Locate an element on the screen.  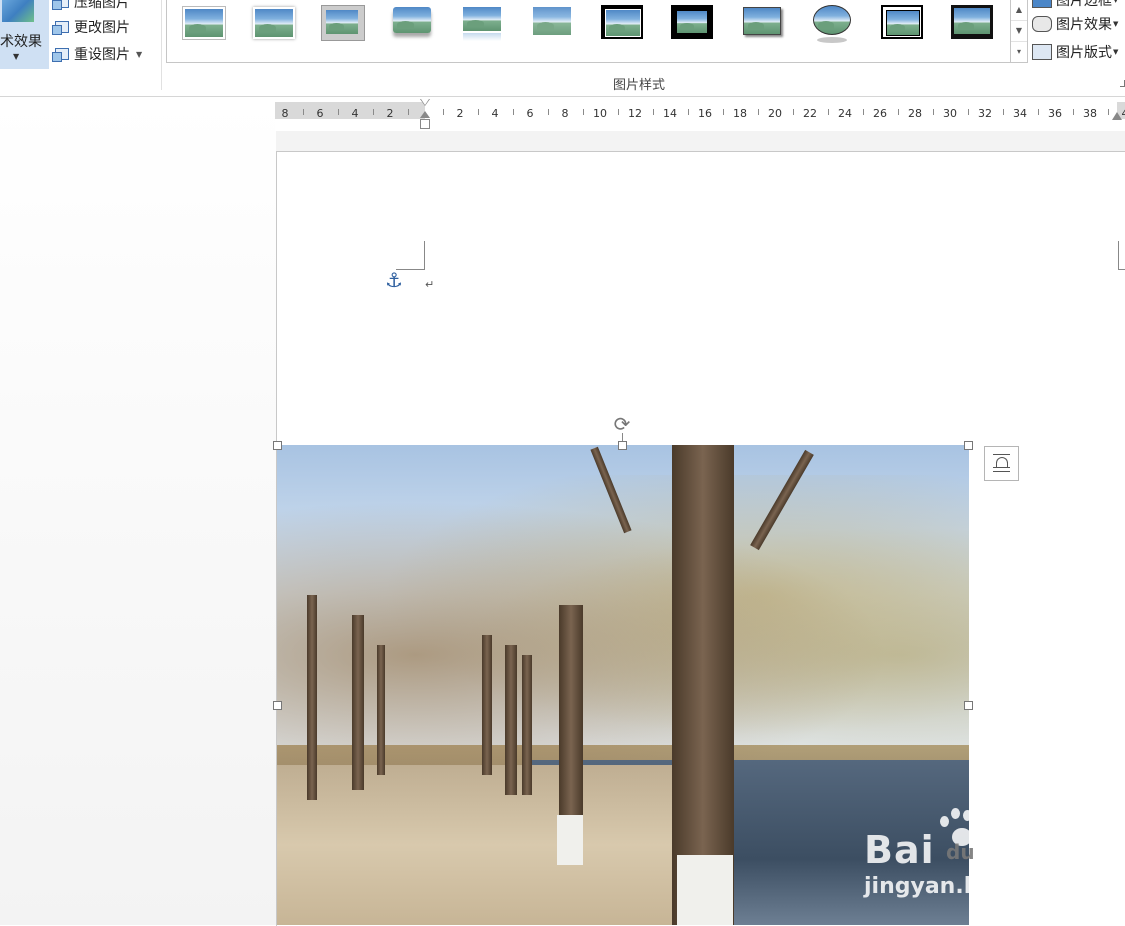
ruler-tick-label: 16 is located at coordinates (705, 113).